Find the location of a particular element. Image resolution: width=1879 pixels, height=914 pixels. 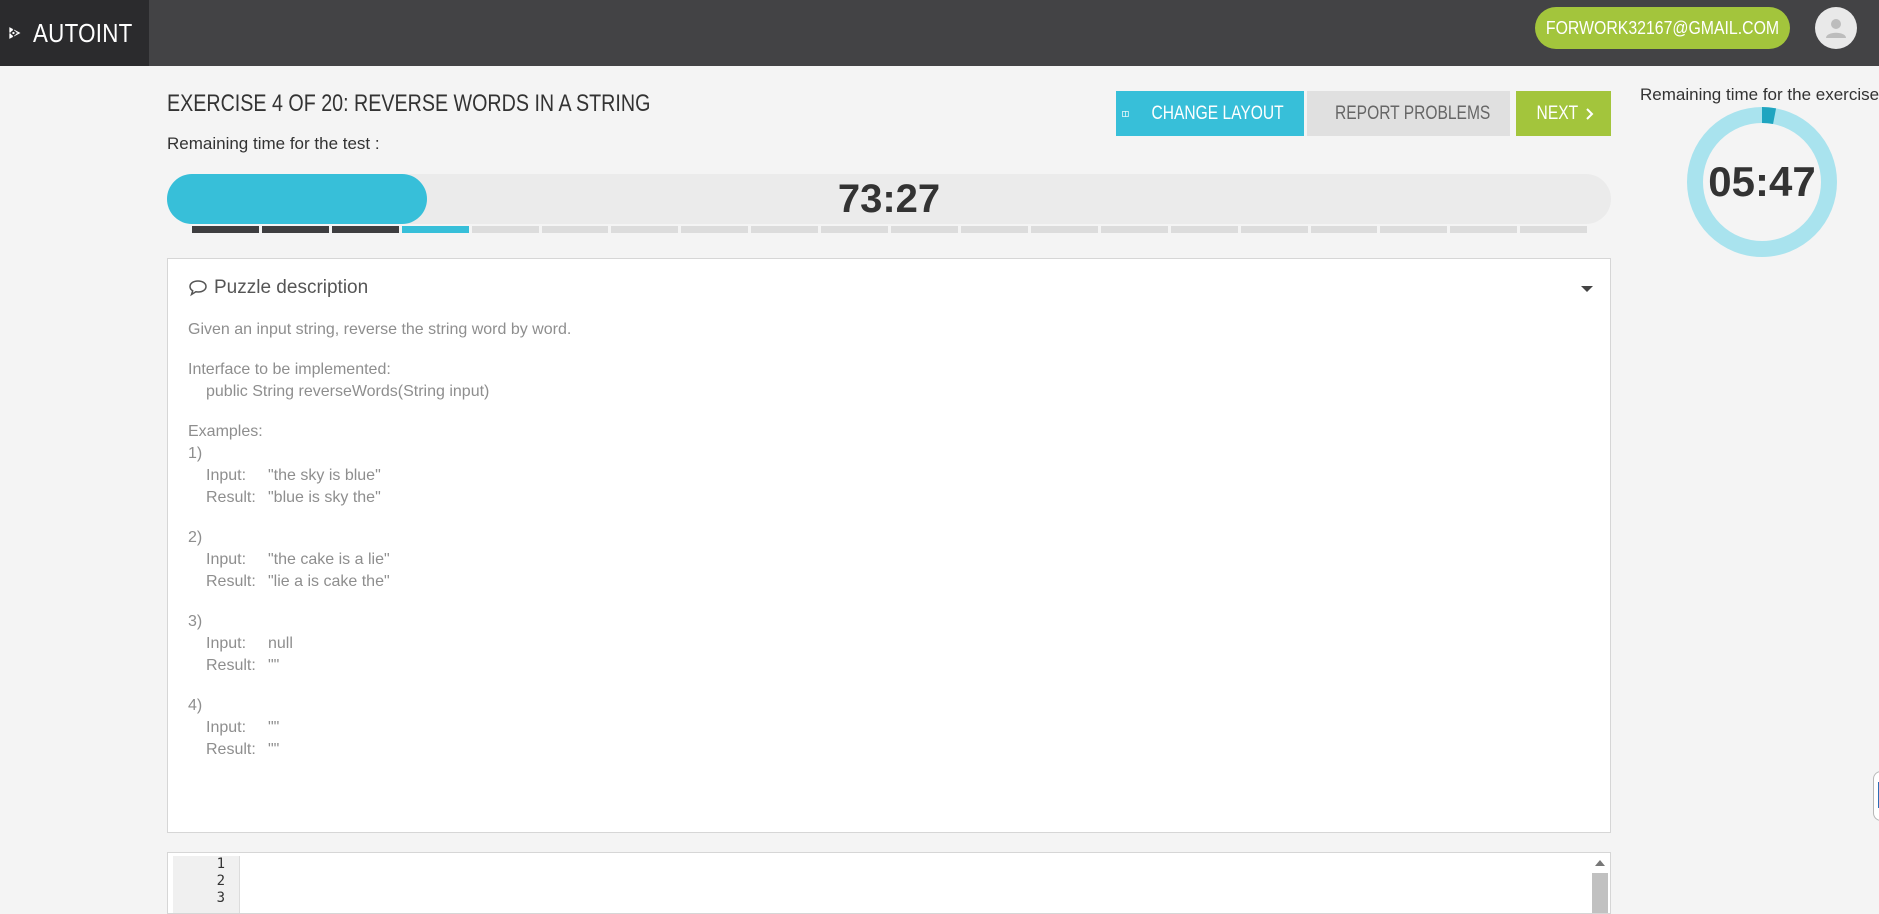

scrollbar-thumb is located at coordinates (1600, 893).